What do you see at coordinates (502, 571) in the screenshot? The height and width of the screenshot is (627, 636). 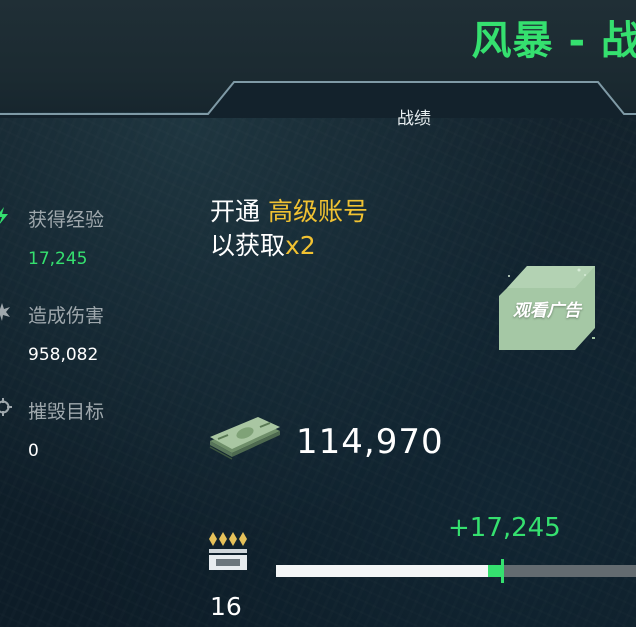 I see `xp-progress-marker` at bounding box center [502, 571].